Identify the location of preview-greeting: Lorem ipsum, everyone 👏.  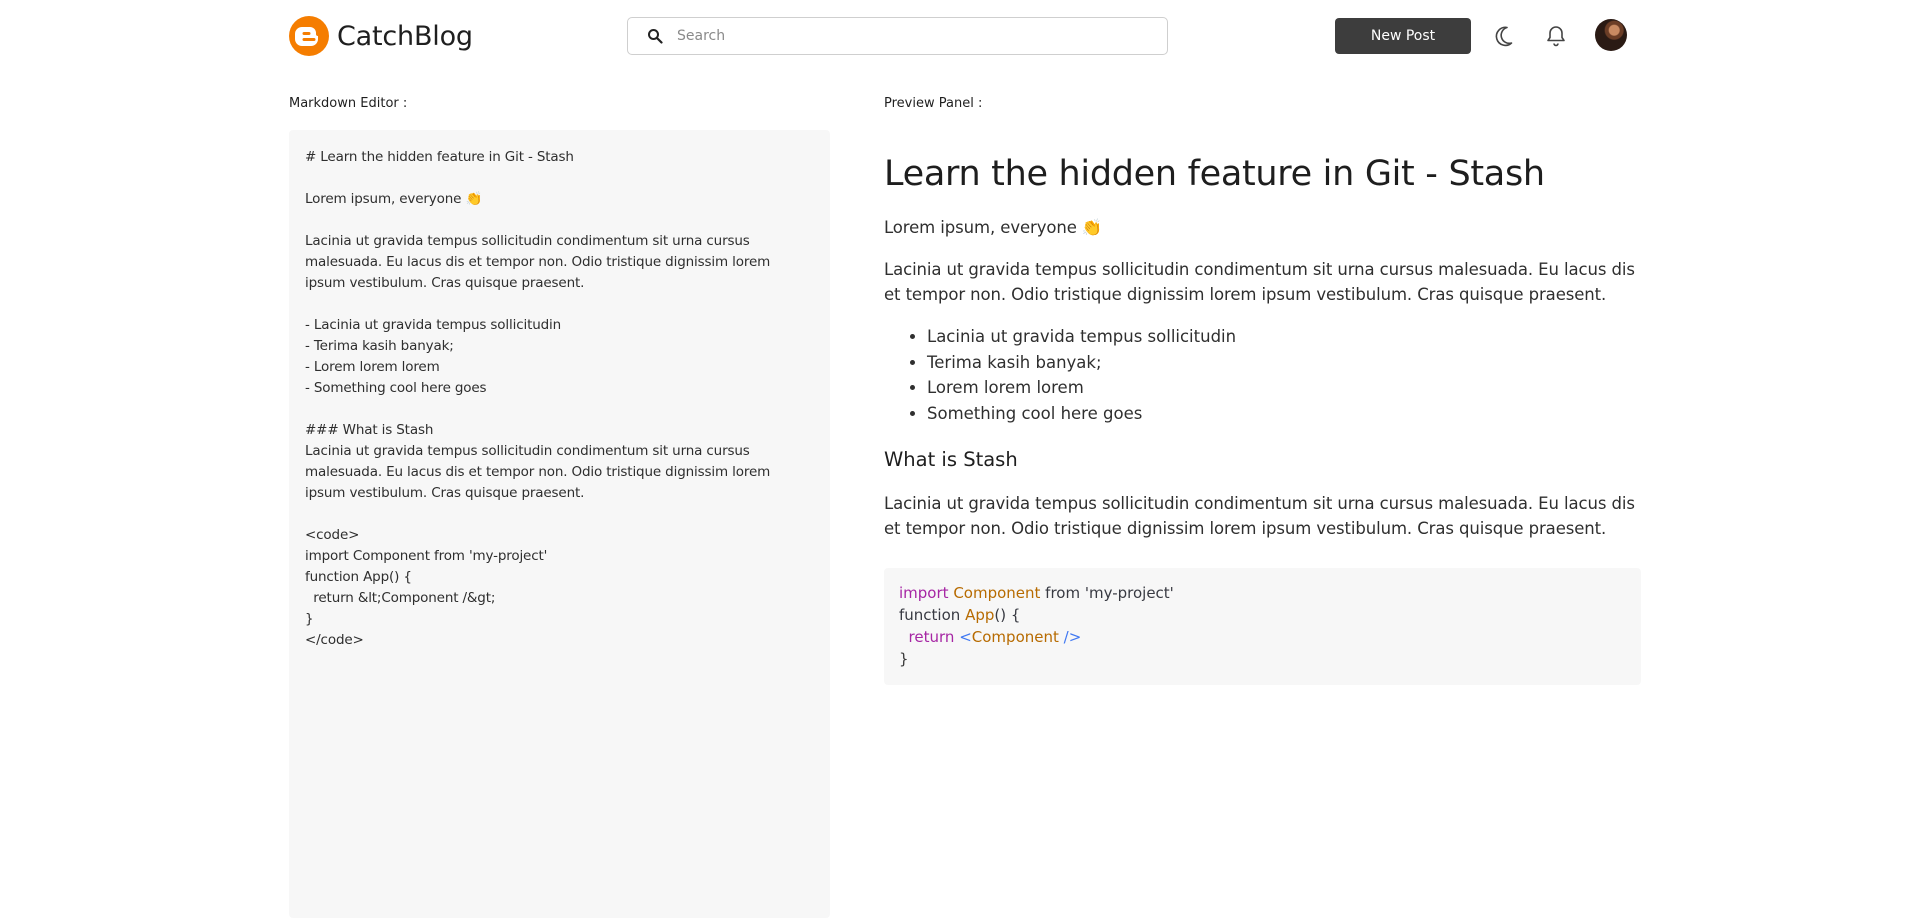
(993, 227).